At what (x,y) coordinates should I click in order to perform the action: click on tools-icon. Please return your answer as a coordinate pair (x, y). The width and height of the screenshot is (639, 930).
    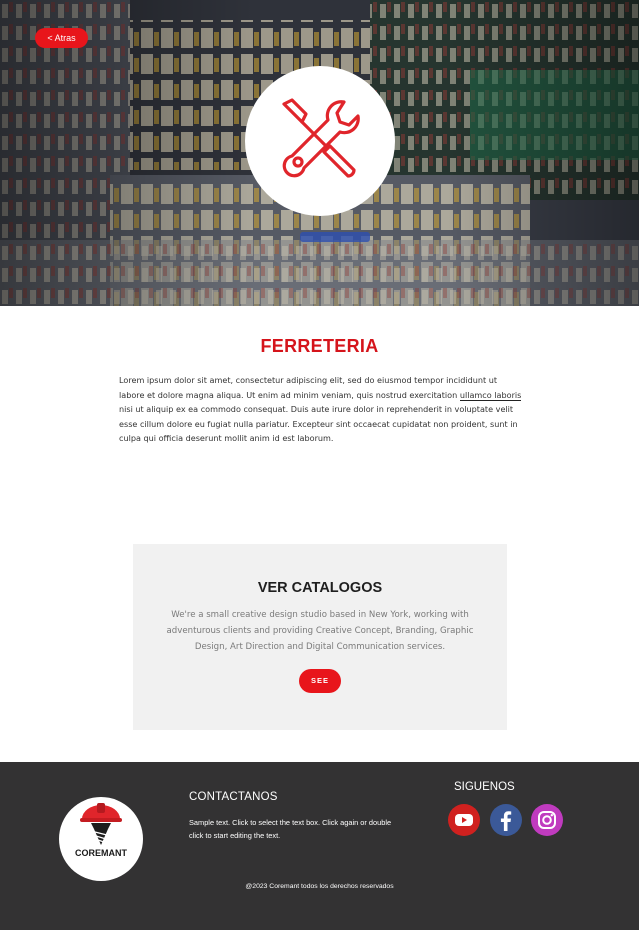
    Looking at the image, I should click on (321, 138).